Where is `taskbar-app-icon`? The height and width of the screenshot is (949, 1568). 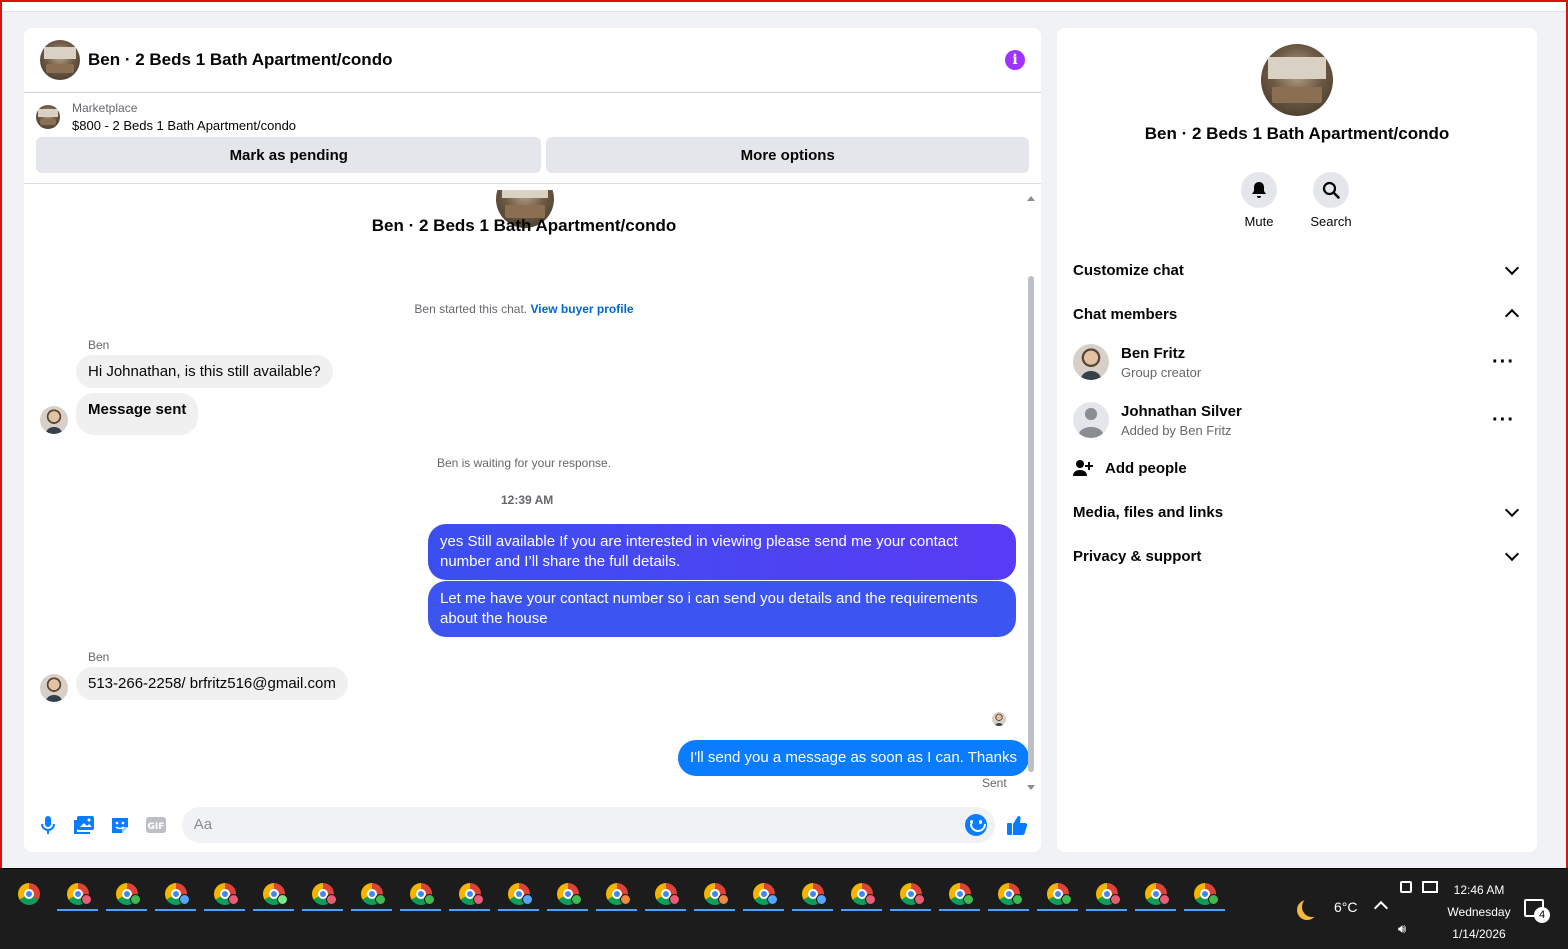 taskbar-app-icon is located at coordinates (28, 894).